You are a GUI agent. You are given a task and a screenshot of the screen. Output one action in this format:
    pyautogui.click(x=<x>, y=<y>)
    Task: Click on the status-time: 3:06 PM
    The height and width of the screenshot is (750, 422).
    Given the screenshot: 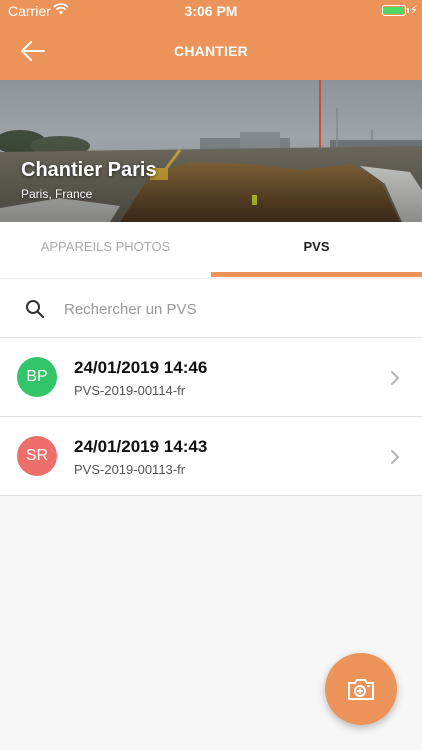 What is the action you would take?
    pyautogui.click(x=211, y=11)
    